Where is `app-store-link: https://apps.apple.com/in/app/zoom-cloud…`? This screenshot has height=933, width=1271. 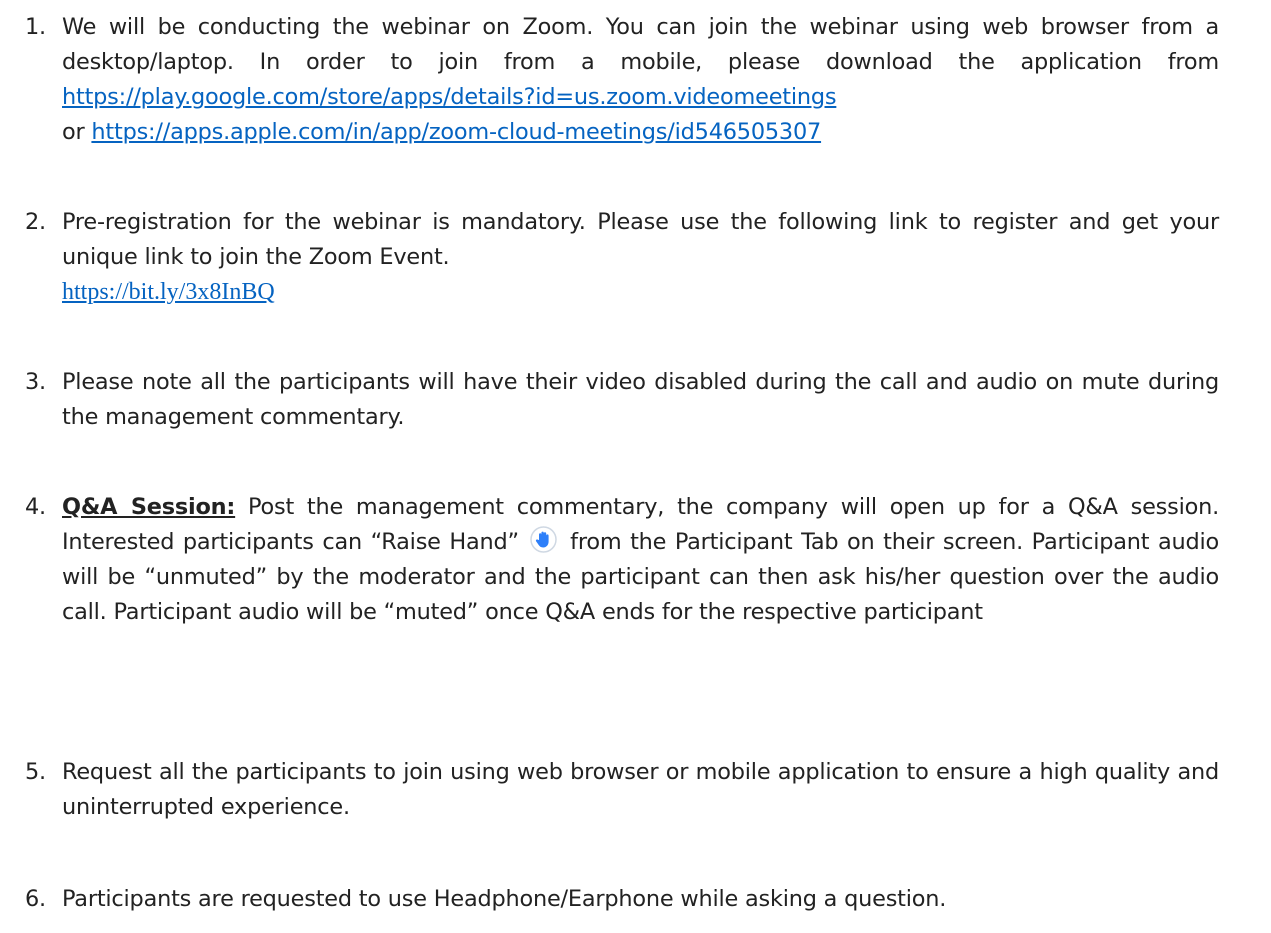
app-store-link: https://apps.apple.com/in/app/zoom-cloud… is located at coordinates (456, 132).